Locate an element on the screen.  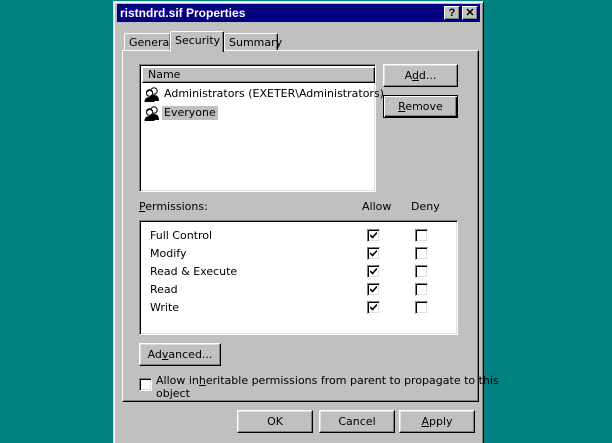
tab-general: General is located at coordinates (148, 42).